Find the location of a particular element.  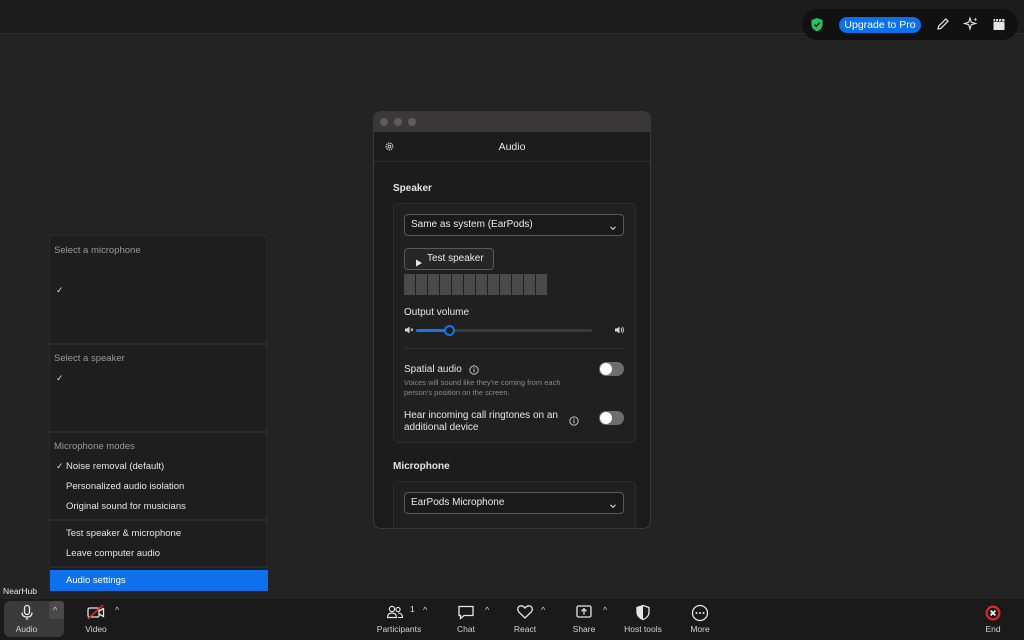

top-right-controls: Upgrade to Pro is located at coordinates (910, 24).